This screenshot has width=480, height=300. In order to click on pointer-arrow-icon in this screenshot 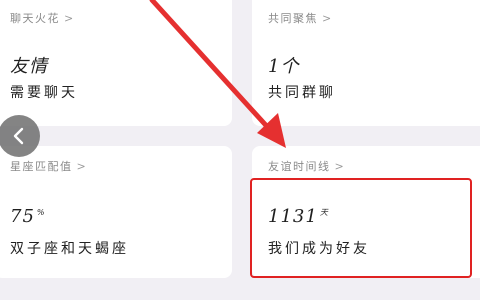, I will do `click(217, 74)`.